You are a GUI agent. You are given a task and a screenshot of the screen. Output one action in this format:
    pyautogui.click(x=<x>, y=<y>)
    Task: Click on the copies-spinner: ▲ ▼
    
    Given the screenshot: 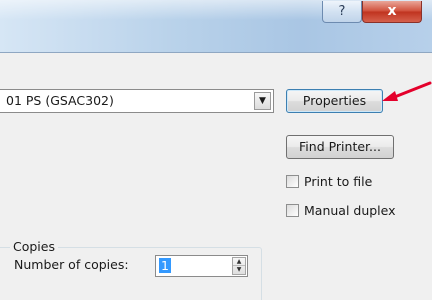 What is the action you would take?
    pyautogui.click(x=239, y=266)
    